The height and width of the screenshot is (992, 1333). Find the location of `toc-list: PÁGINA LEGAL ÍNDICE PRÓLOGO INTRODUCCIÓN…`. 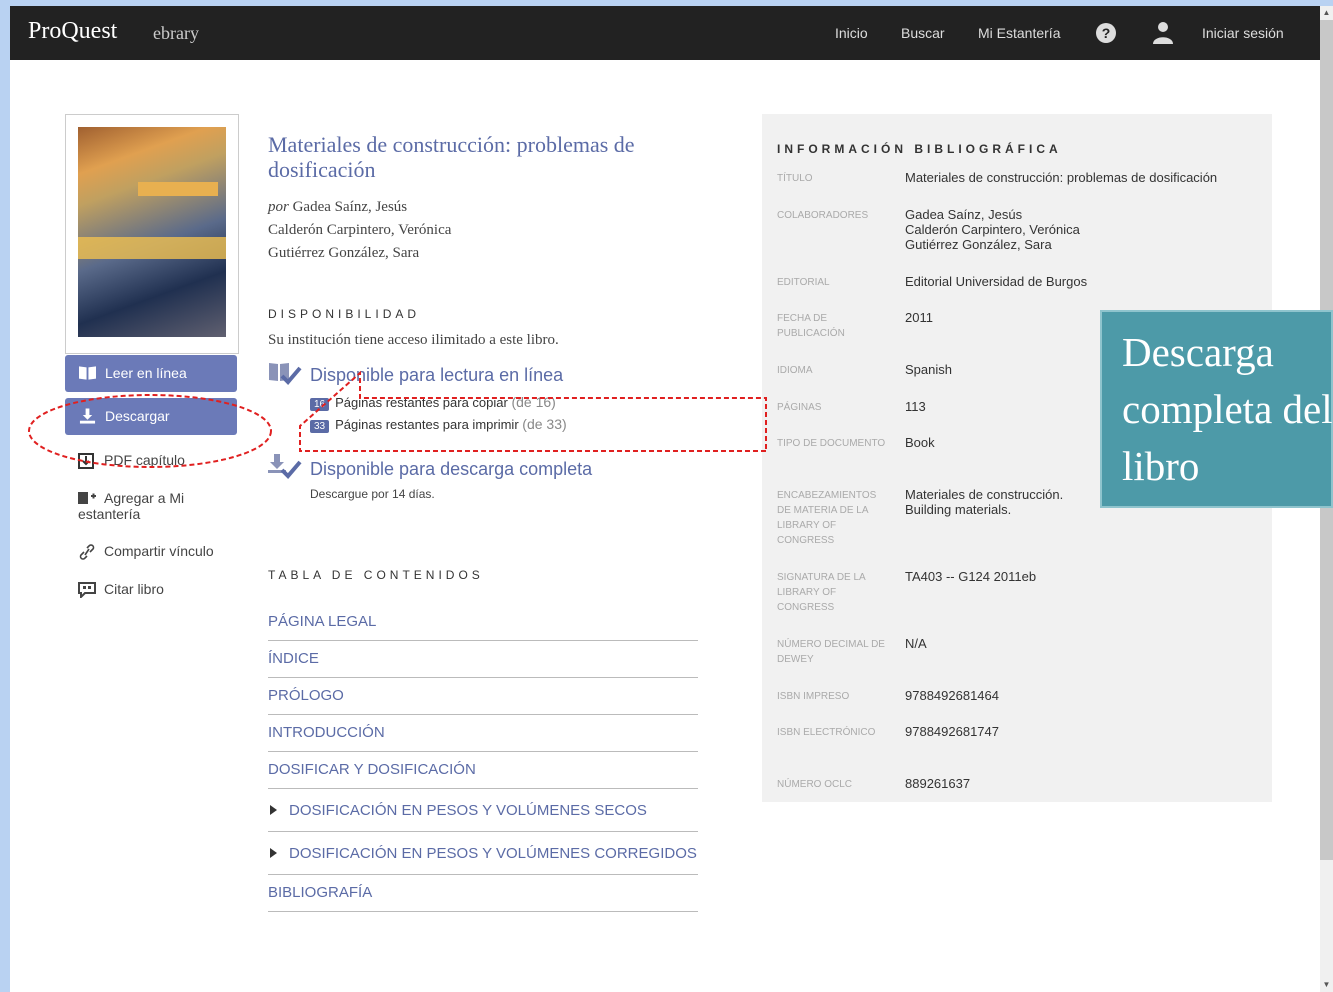

toc-list: PÁGINA LEGAL ÍNDICE PRÓLOGO INTRODUCCIÓN… is located at coordinates (483, 758).